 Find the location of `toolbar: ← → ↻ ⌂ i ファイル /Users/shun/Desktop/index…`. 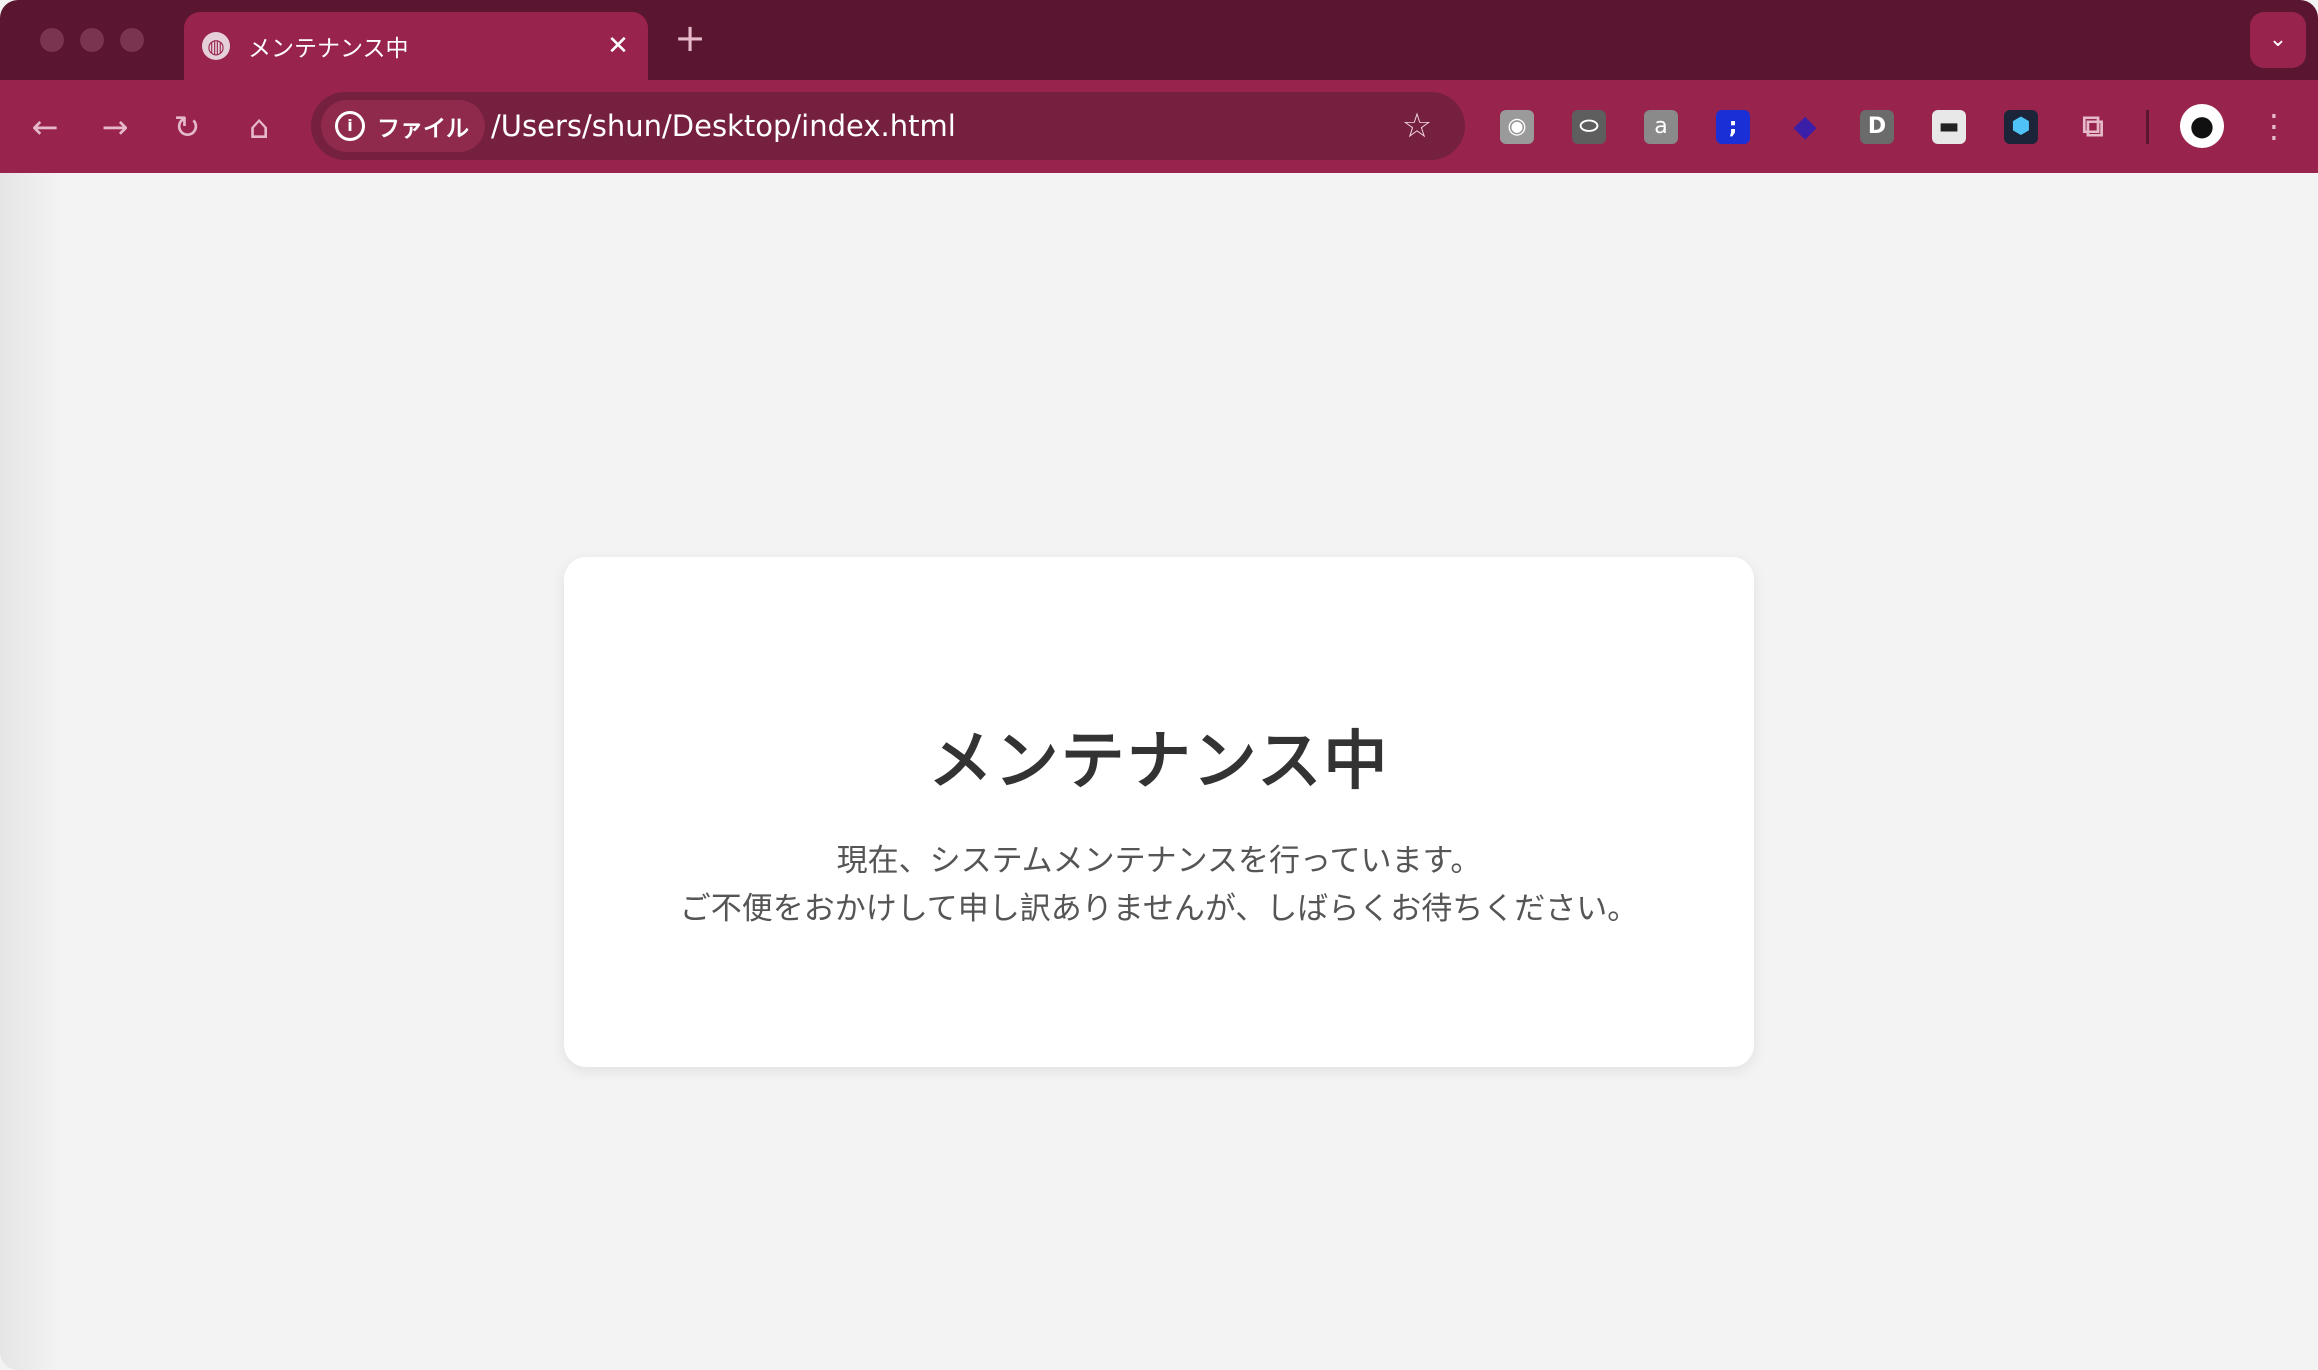

toolbar: ← → ↻ ⌂ i ファイル /Users/shun/Desktop/index… is located at coordinates (1159, 126).